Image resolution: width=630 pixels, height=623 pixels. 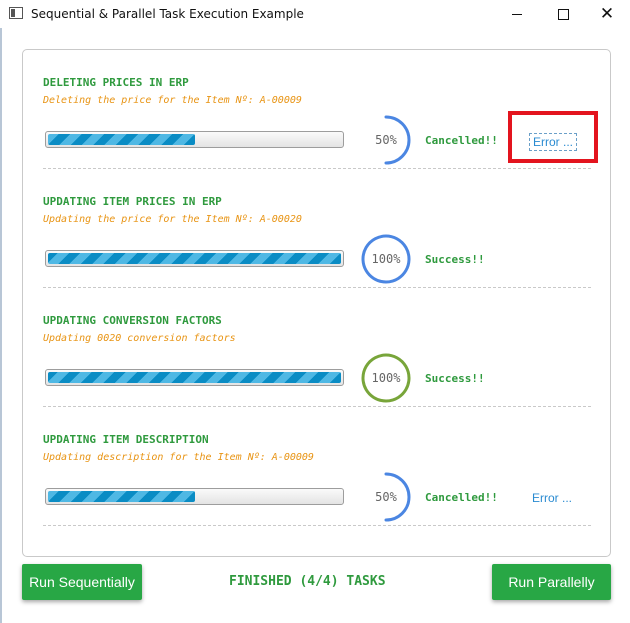 I want to click on task-title: UPDATING ITEM DESCRIPTION, so click(x=126, y=439).